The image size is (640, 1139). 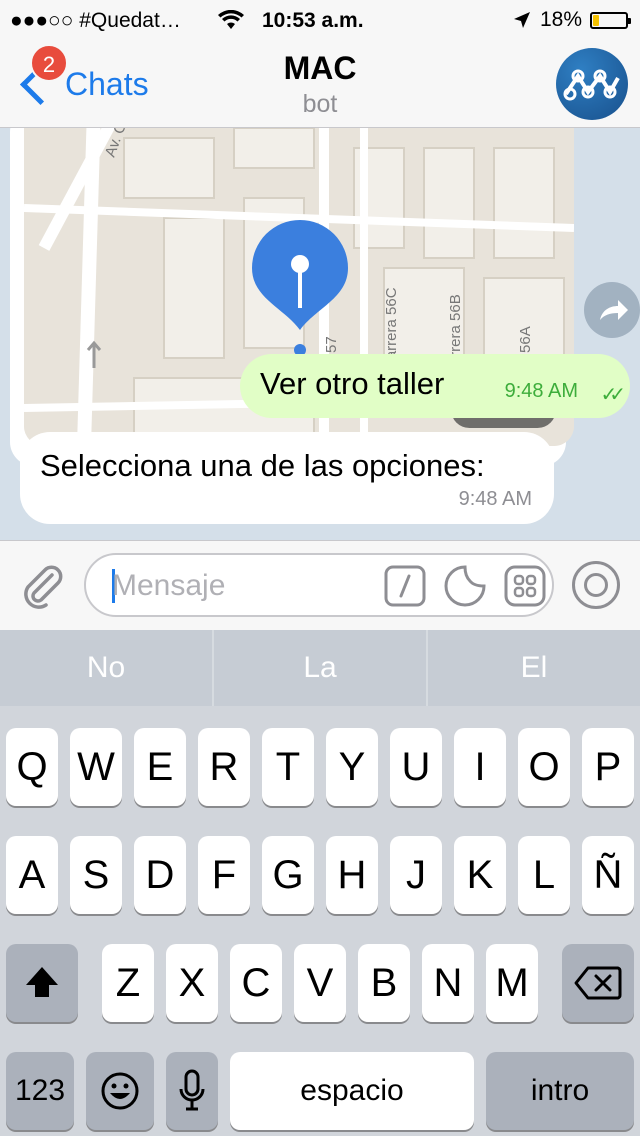 What do you see at coordinates (560, 1091) in the screenshot?
I see `return-key: intro` at bounding box center [560, 1091].